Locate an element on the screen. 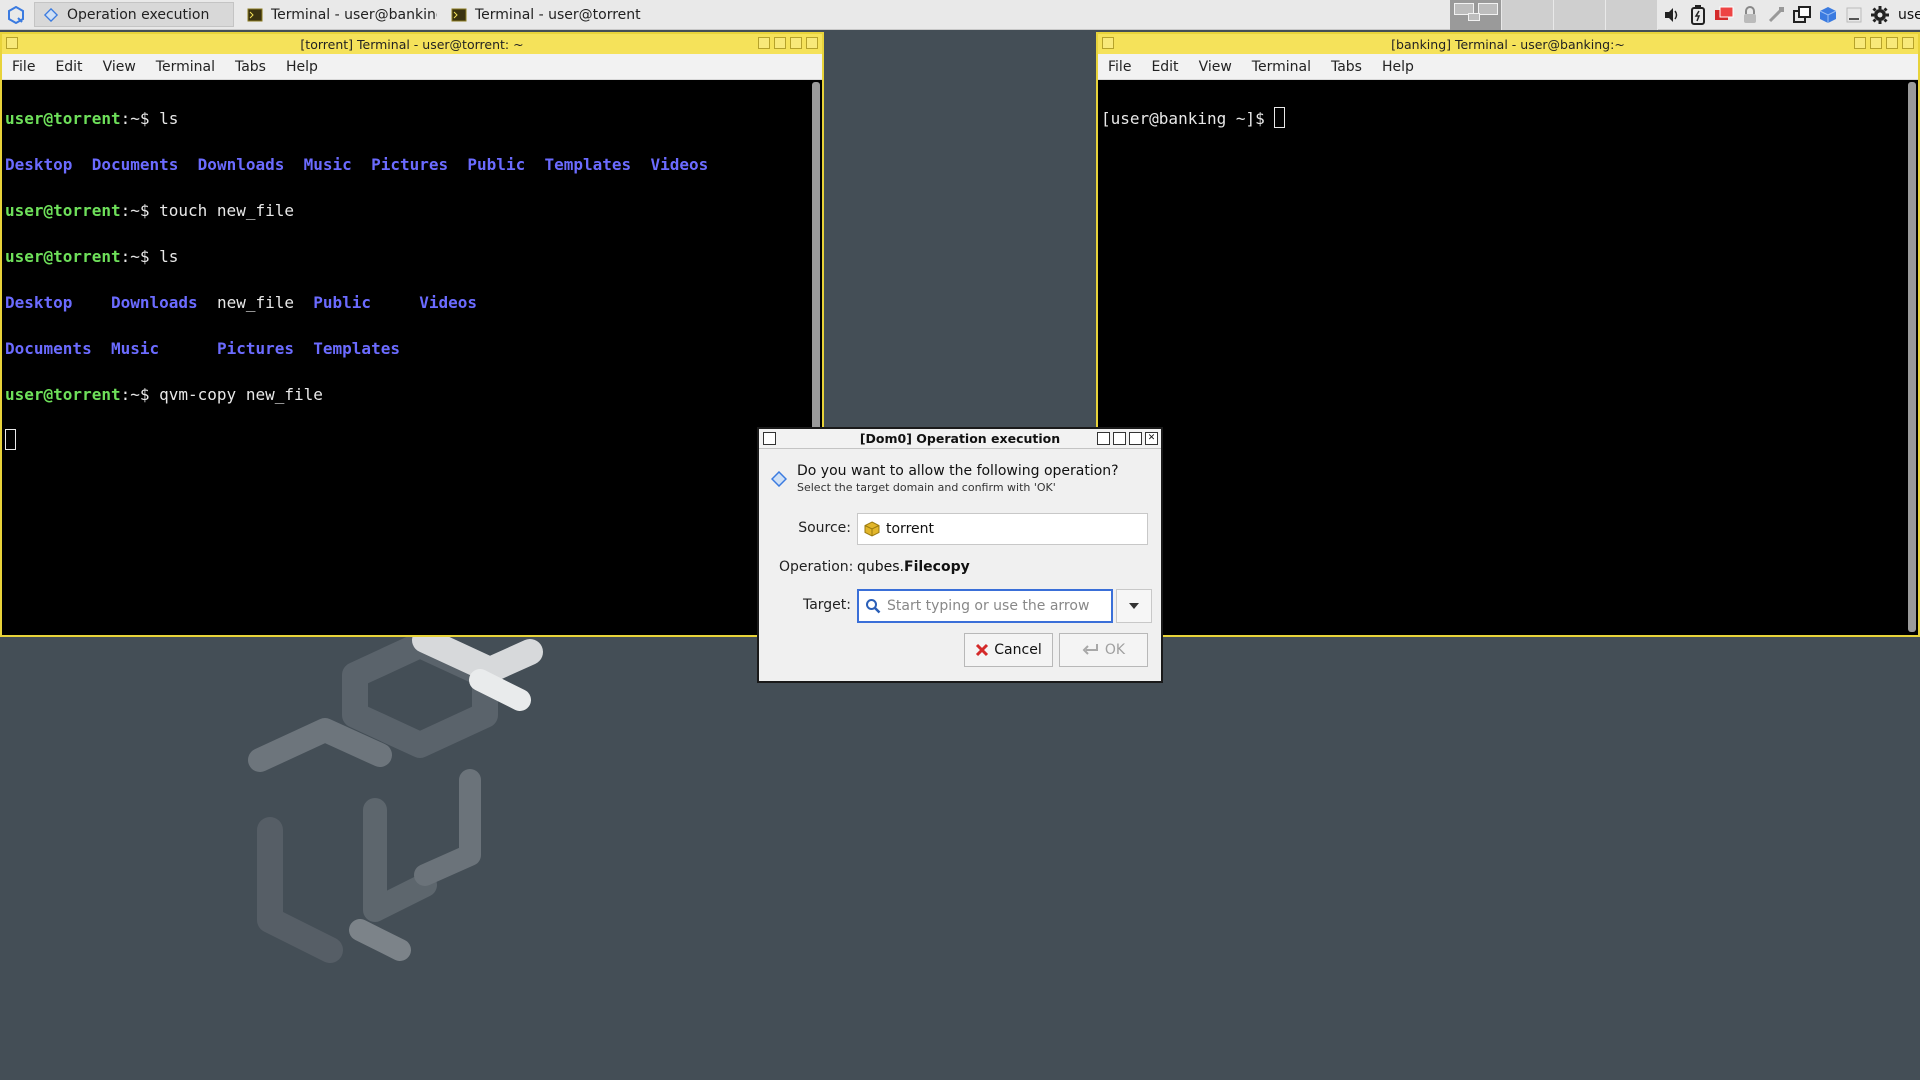 This screenshot has height=1080, width=1920. workspace-switcher is located at coordinates (1554, 15).